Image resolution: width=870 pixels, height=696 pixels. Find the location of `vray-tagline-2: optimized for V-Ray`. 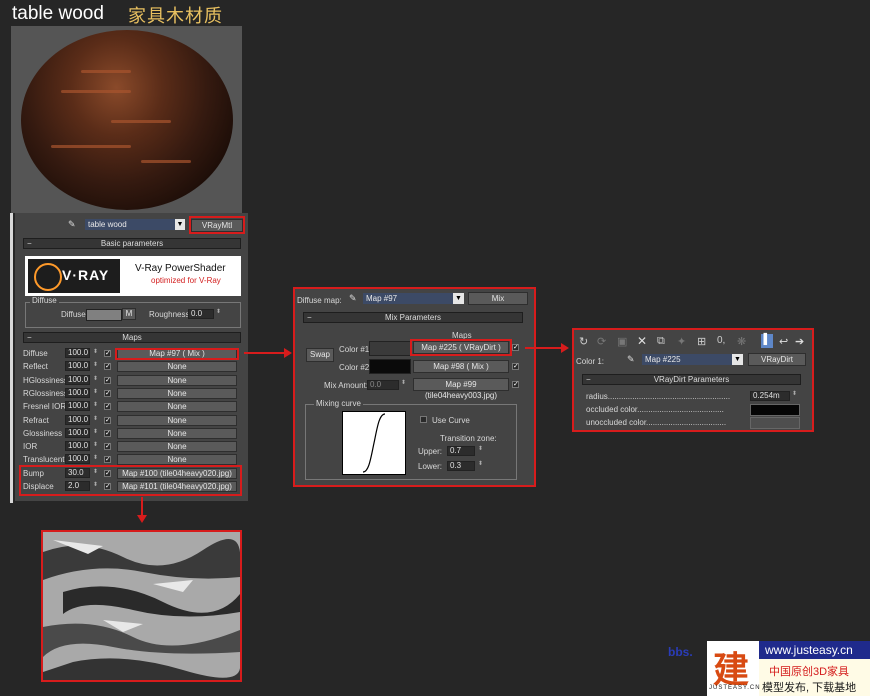

vray-tagline-2: optimized for V-Ray is located at coordinates (186, 280).